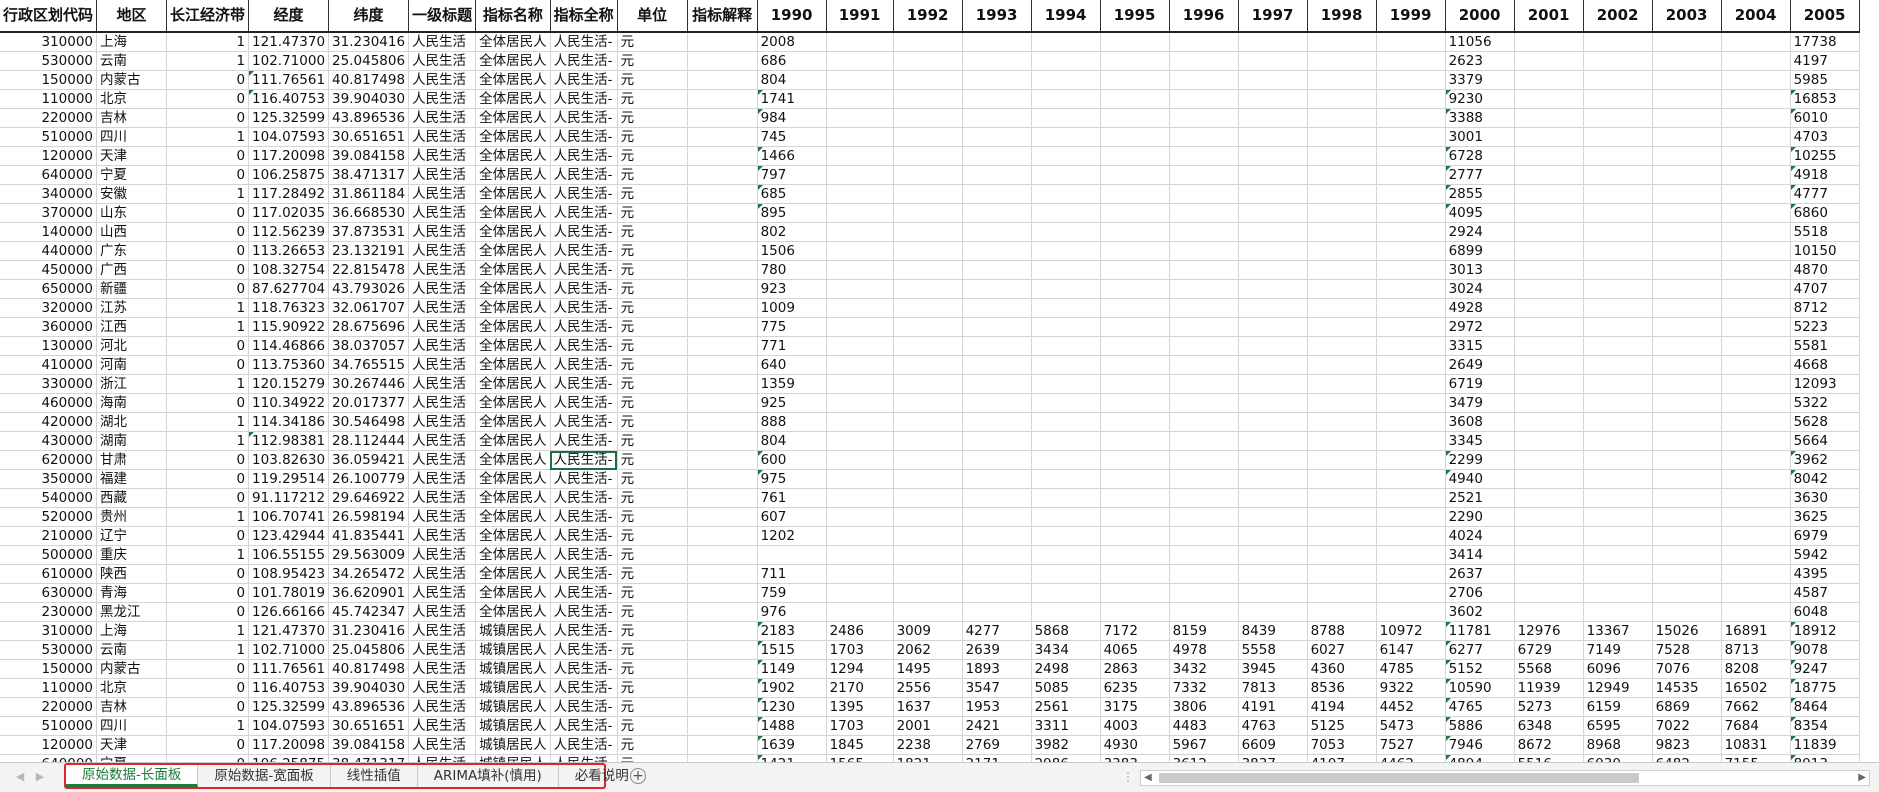  Describe the element at coordinates (1480, 460) in the screenshot. I see `table-cell: 2299` at that location.